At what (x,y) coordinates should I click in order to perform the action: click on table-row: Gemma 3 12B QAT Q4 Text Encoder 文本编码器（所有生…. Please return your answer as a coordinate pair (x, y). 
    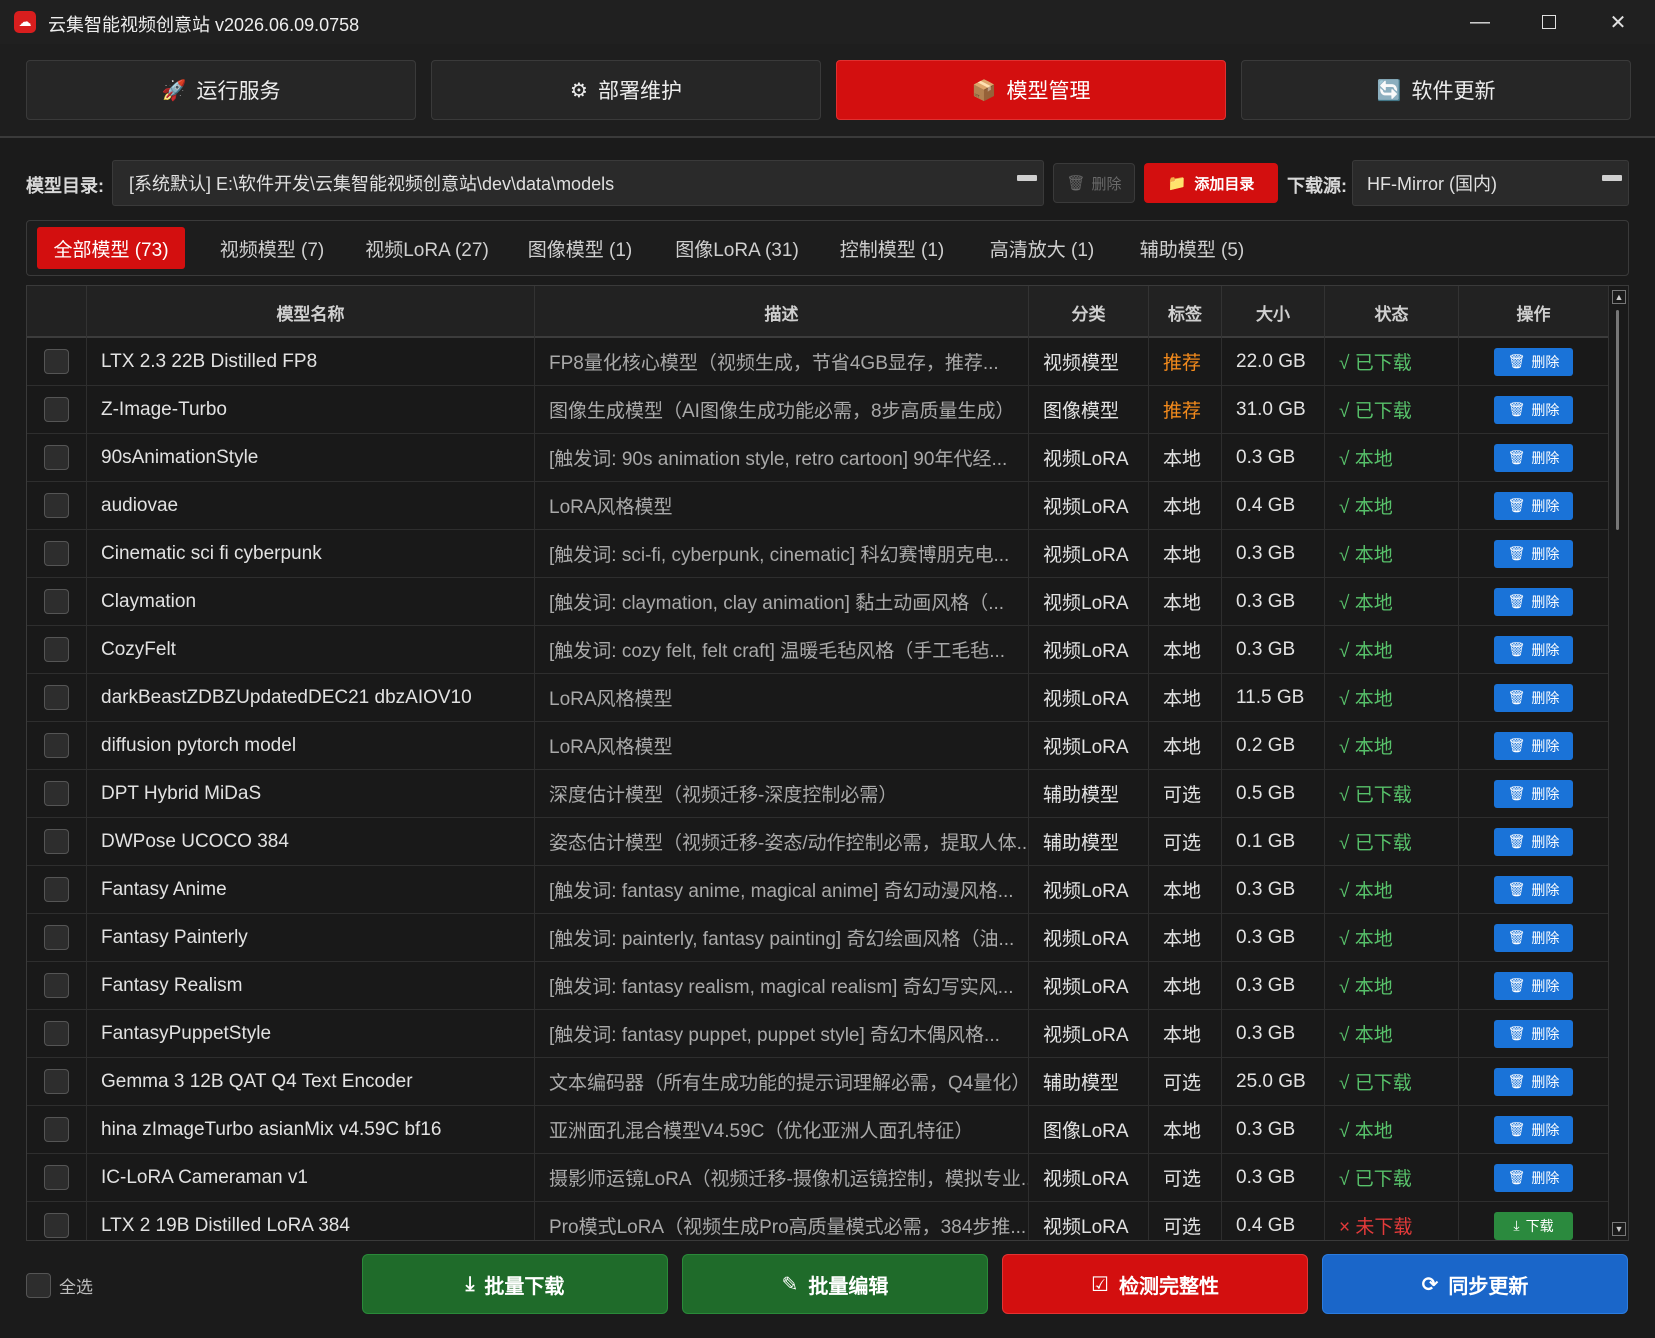
    Looking at the image, I should click on (817, 1082).